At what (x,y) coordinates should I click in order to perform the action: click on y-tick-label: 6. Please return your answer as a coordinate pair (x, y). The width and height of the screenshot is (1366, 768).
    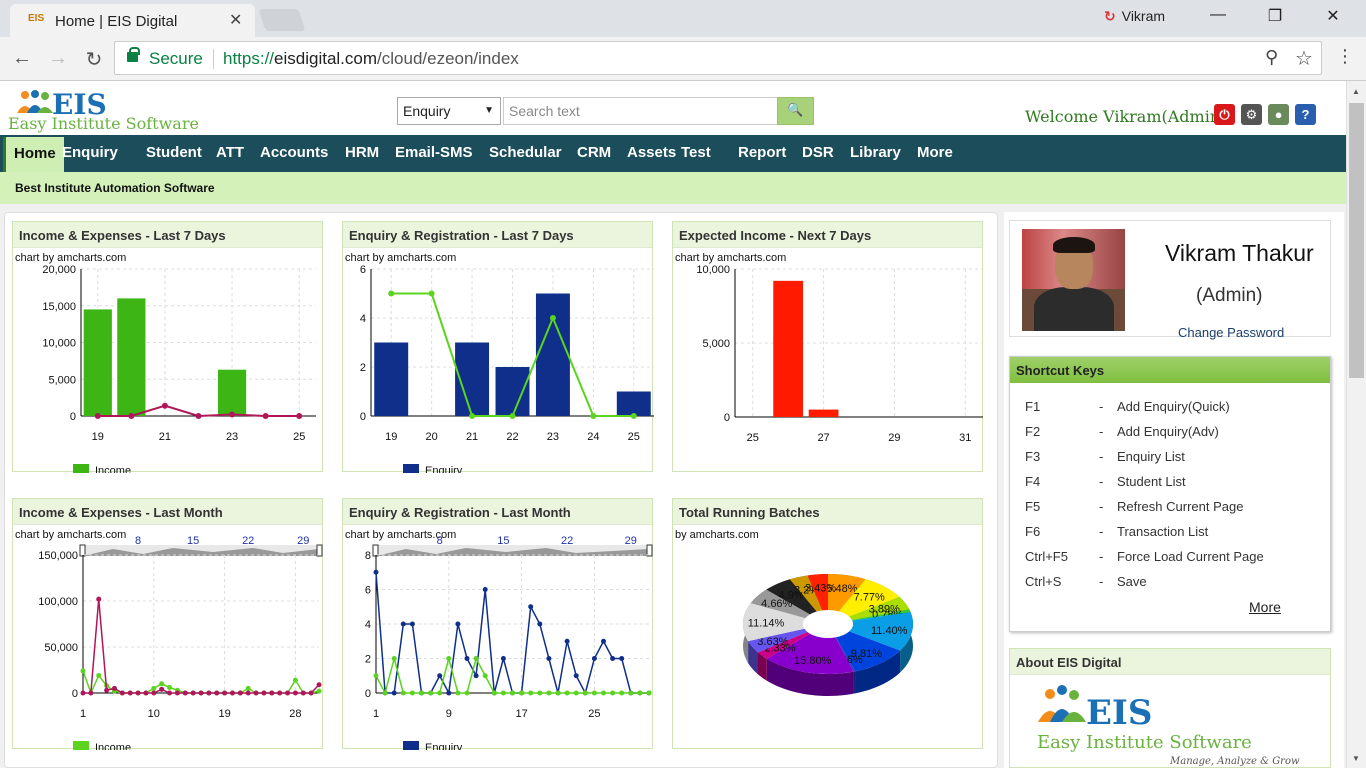
    Looking at the image, I should click on (363, 270).